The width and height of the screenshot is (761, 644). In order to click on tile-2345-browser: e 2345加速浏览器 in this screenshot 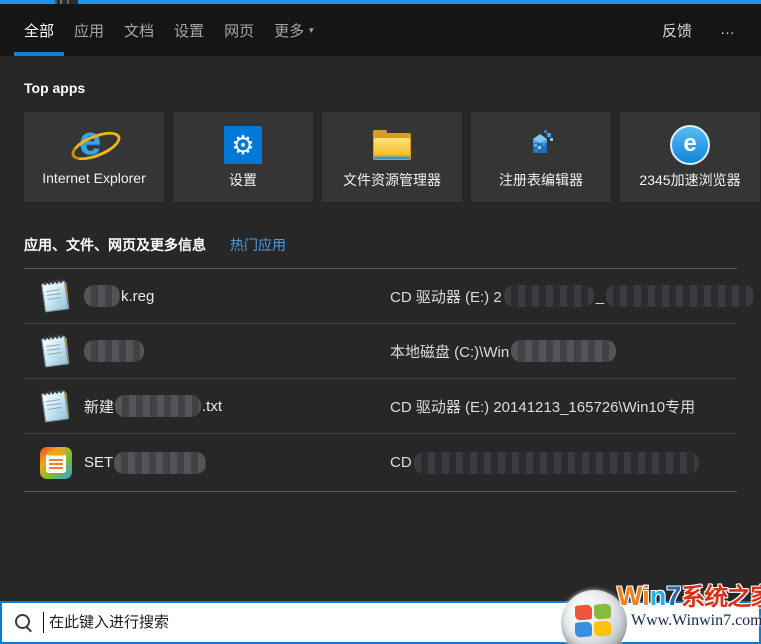, I will do `click(690, 157)`.